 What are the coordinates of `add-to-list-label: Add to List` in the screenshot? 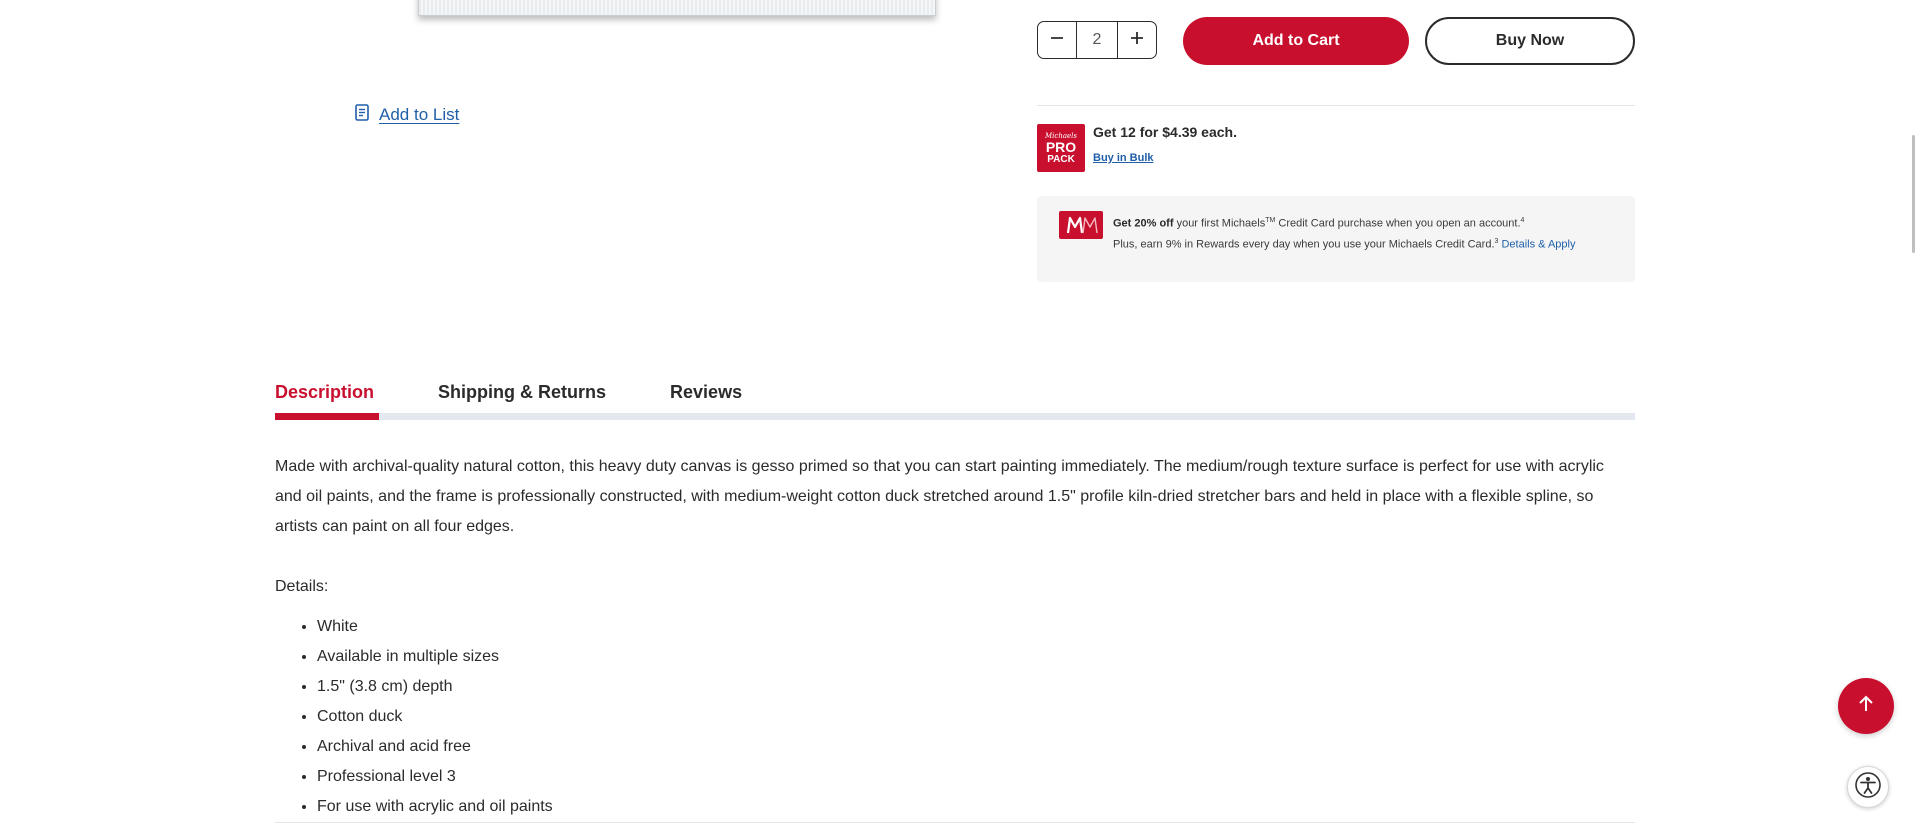 It's located at (419, 115).